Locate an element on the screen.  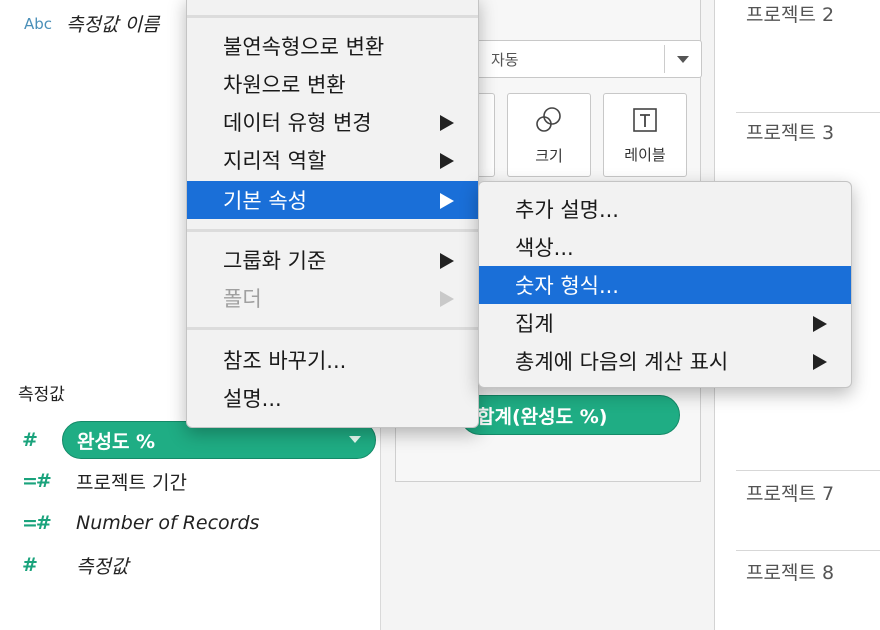
menu-item-convert-dimension: 차원으로 변환 is located at coordinates (332, 84).